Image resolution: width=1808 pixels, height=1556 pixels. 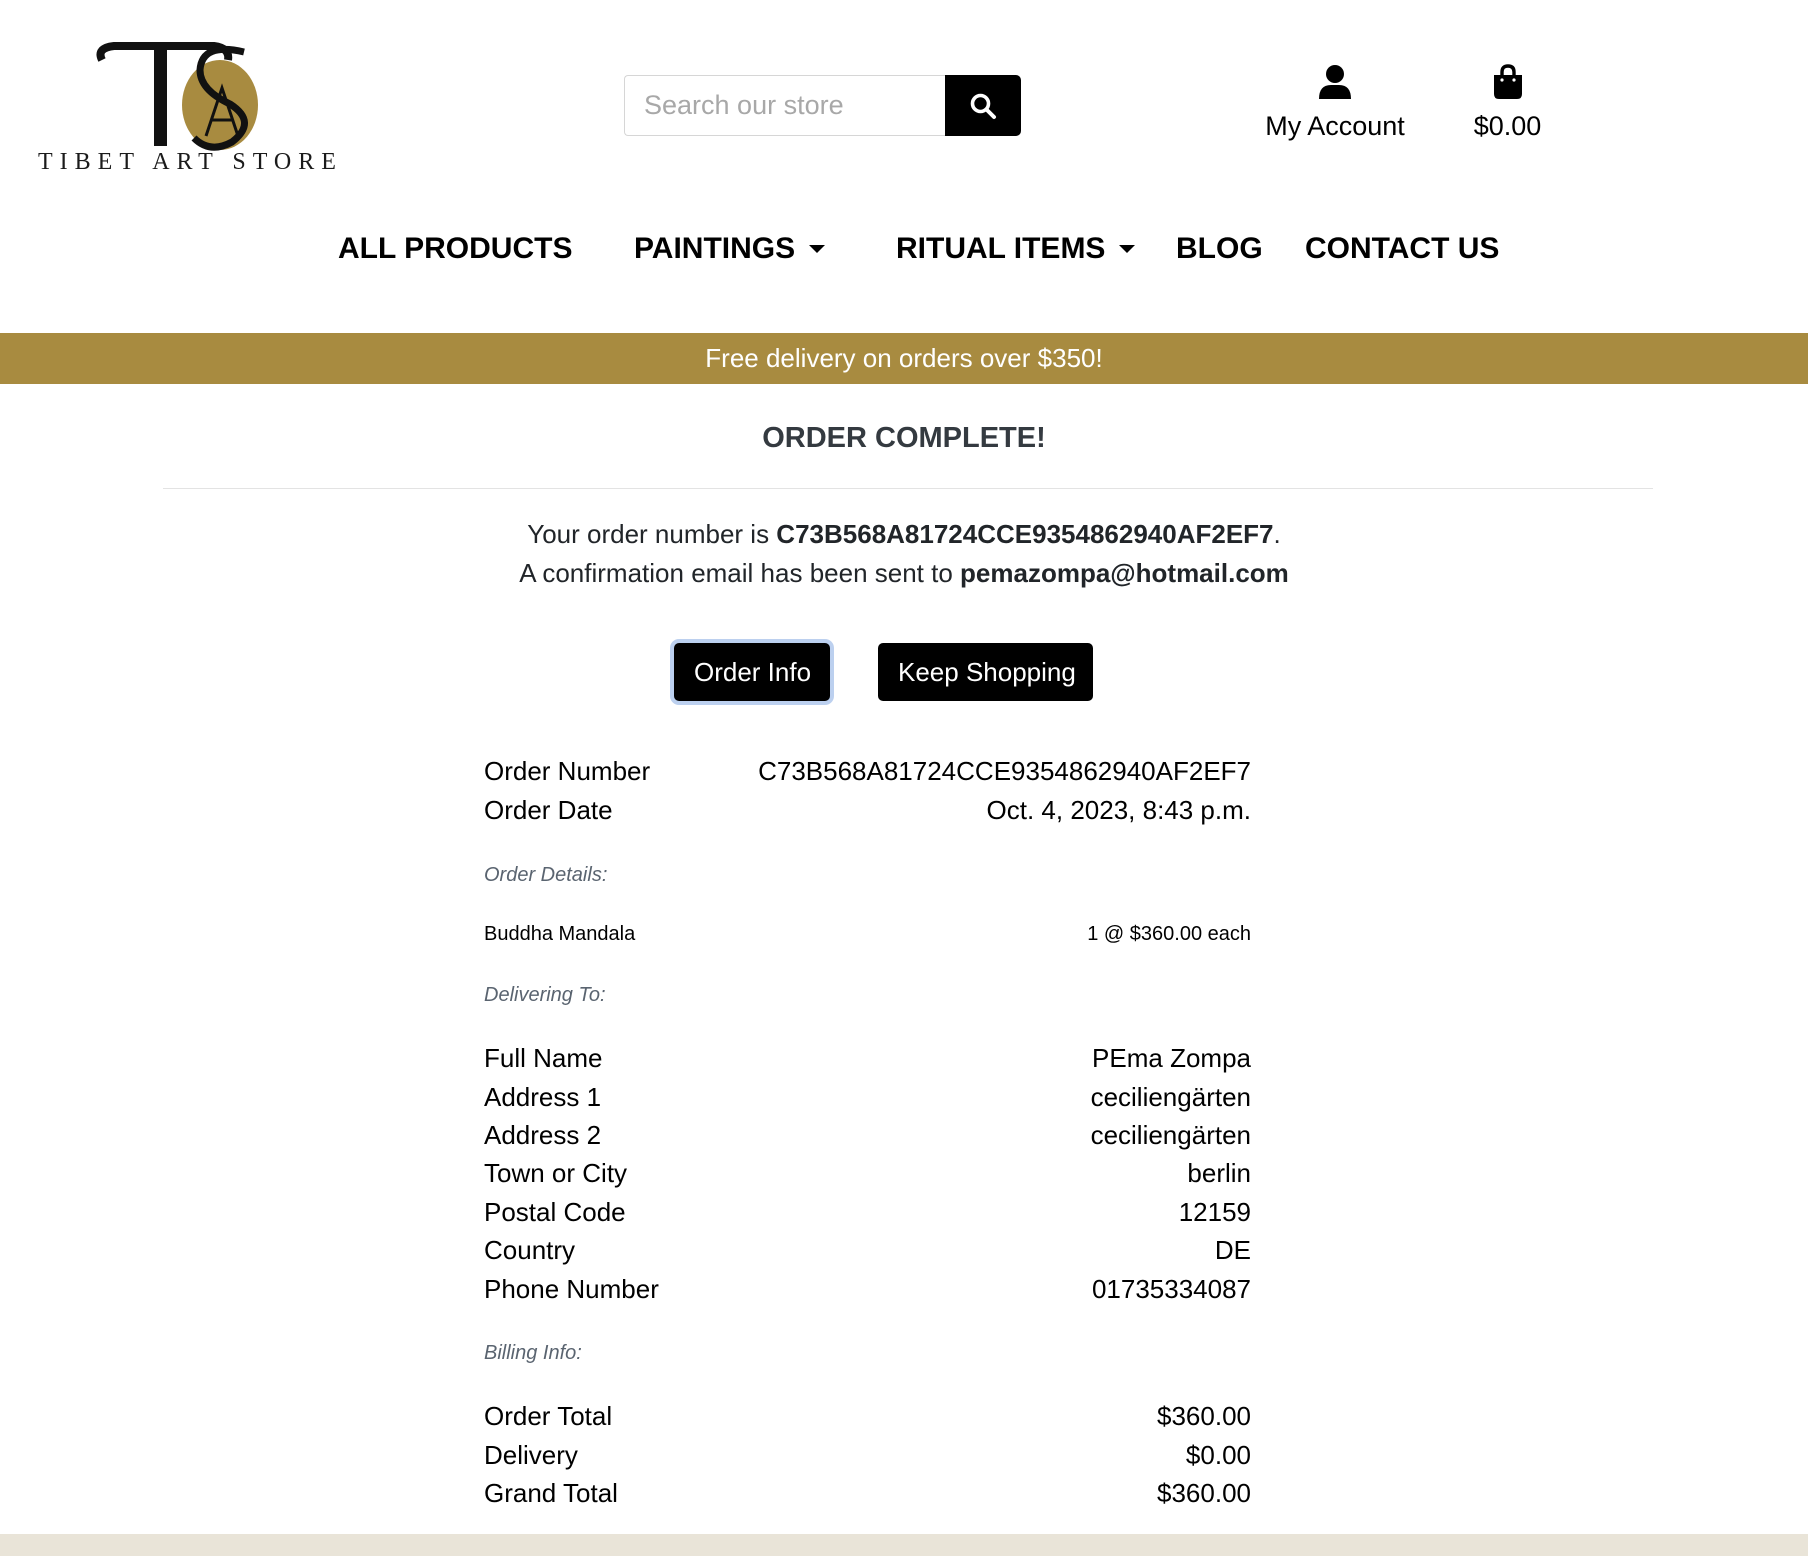 I want to click on row-label: Country, so click(x=530, y=1250).